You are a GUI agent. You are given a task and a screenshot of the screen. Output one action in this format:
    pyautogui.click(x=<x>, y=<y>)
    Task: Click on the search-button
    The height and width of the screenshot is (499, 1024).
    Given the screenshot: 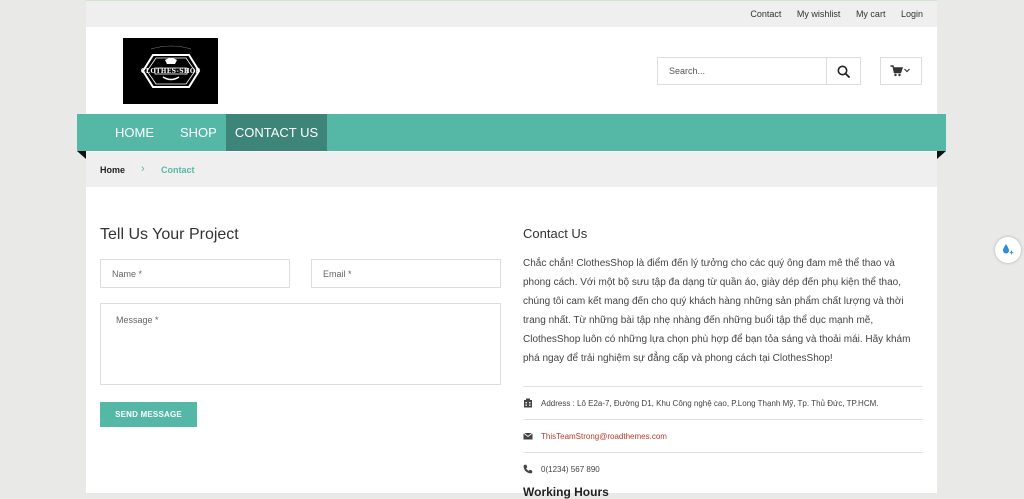 What is the action you would take?
    pyautogui.click(x=843, y=71)
    